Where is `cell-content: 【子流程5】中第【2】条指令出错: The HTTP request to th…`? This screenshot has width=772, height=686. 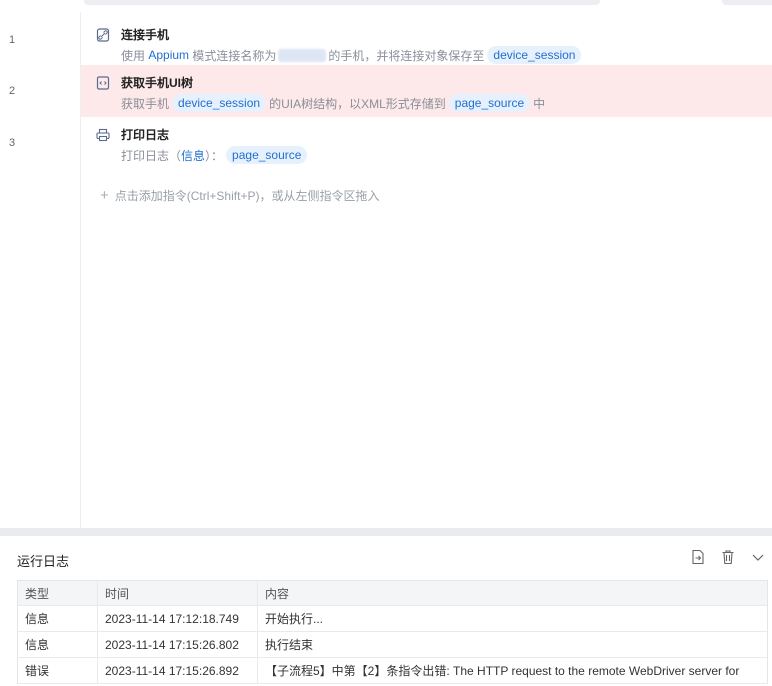
cell-content: 【子流程5】中第【2】条指令出错: The HTTP request to th… is located at coordinates (502, 671).